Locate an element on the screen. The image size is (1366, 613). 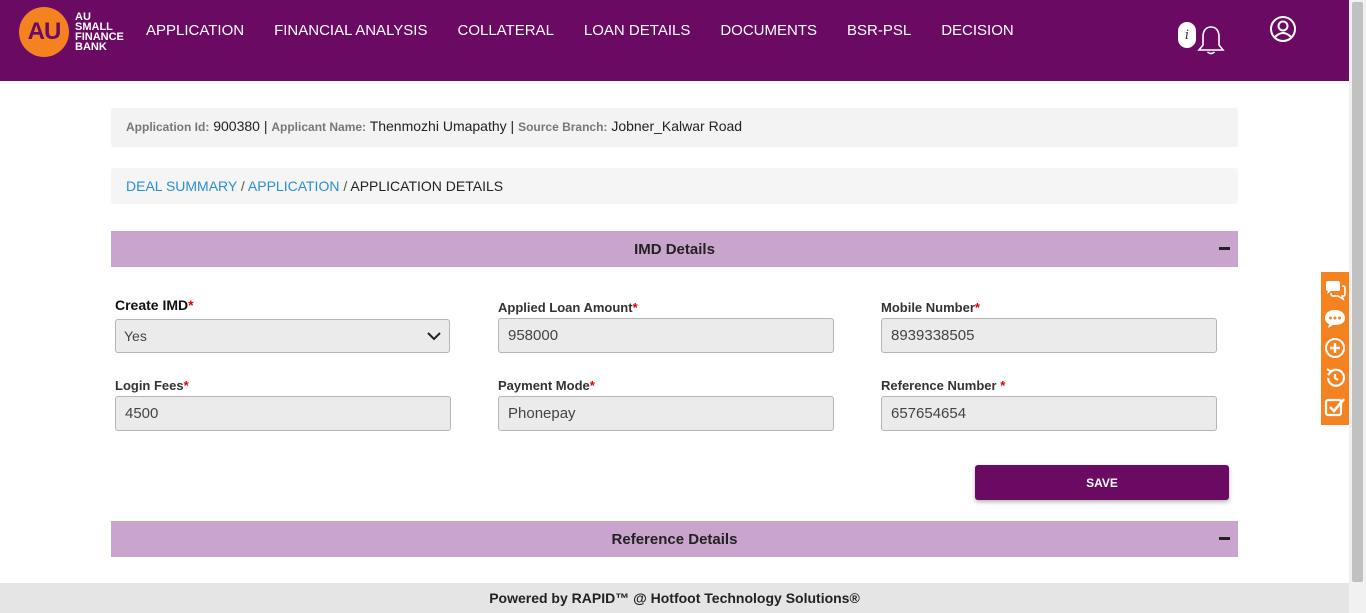
history-icon is located at coordinates (1335, 378).